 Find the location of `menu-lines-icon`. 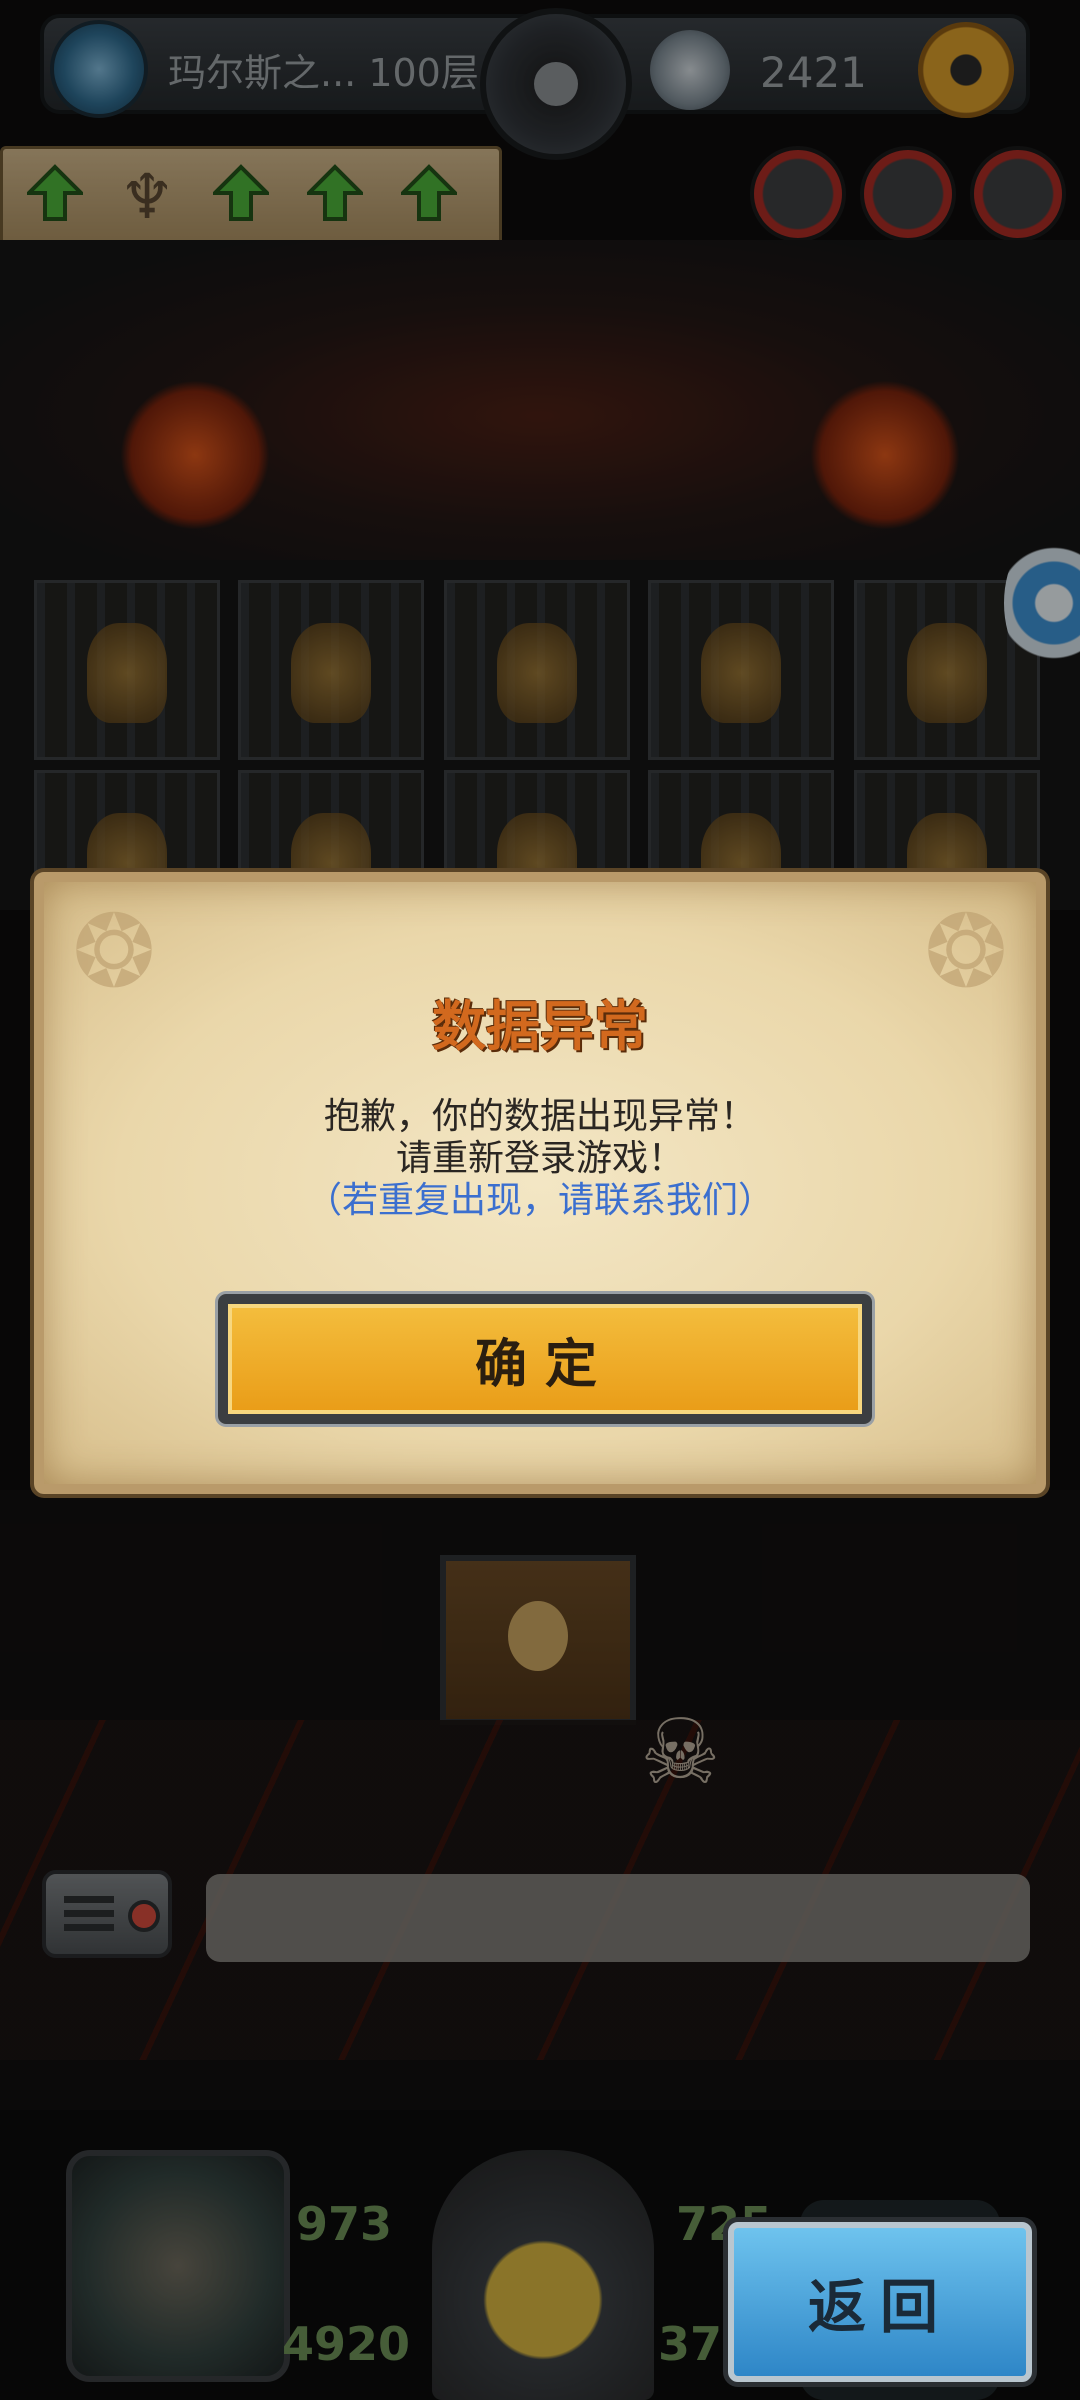

menu-lines-icon is located at coordinates (89, 1916).